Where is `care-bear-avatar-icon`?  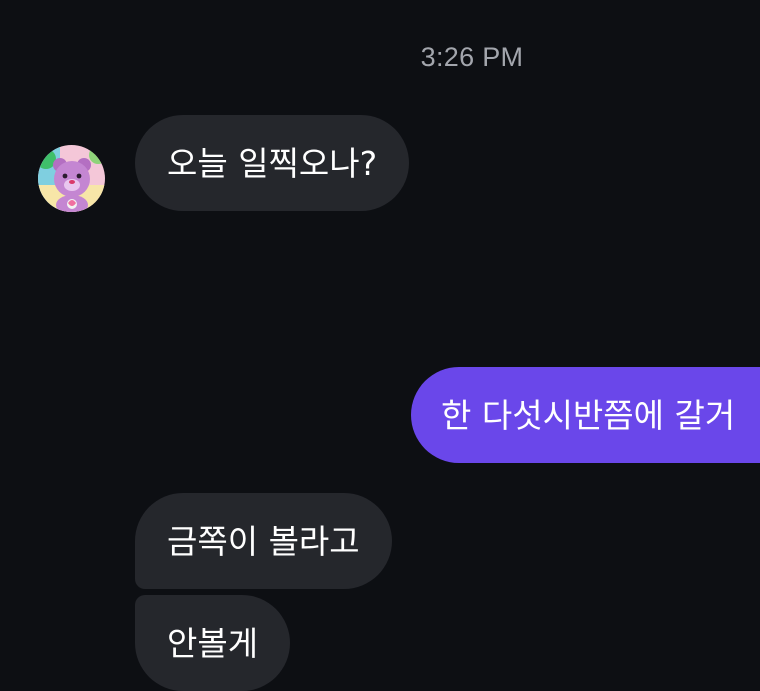
care-bear-avatar-icon is located at coordinates (71, 178).